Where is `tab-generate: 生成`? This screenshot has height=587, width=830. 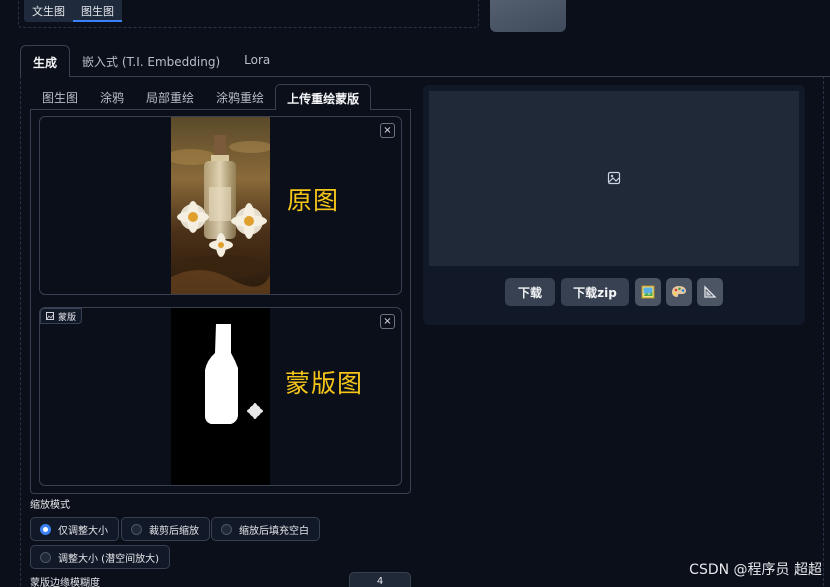
tab-generate: 生成 is located at coordinates (45, 61).